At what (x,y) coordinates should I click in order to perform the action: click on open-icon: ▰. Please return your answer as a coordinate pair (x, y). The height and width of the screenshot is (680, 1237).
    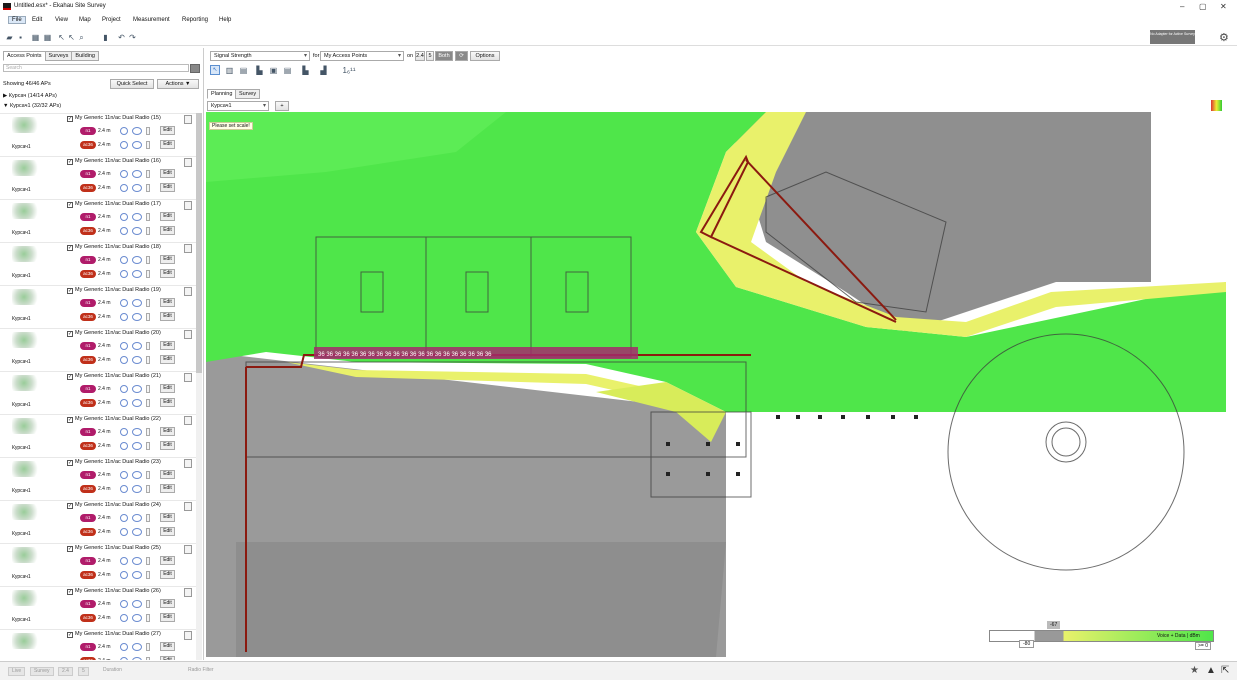
    Looking at the image, I should click on (9, 37).